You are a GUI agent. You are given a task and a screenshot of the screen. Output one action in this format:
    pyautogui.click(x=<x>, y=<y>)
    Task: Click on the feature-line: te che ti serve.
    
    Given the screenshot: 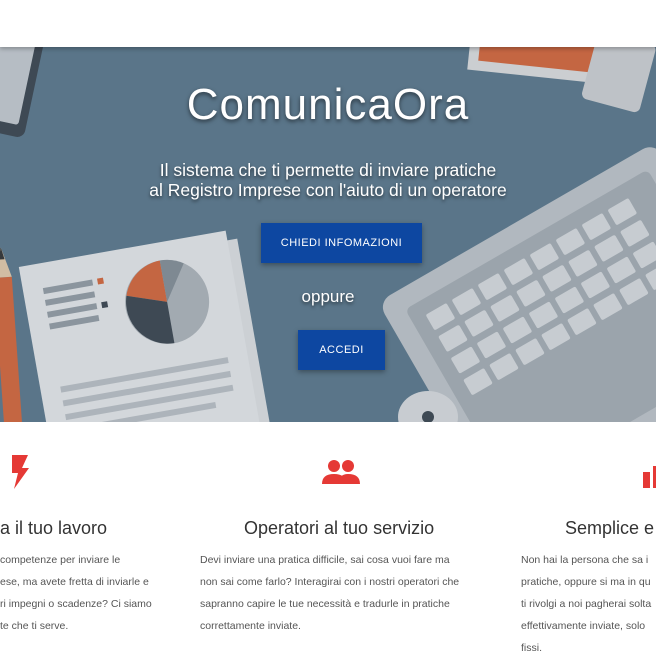 What is the action you would take?
    pyautogui.click(x=34, y=626)
    